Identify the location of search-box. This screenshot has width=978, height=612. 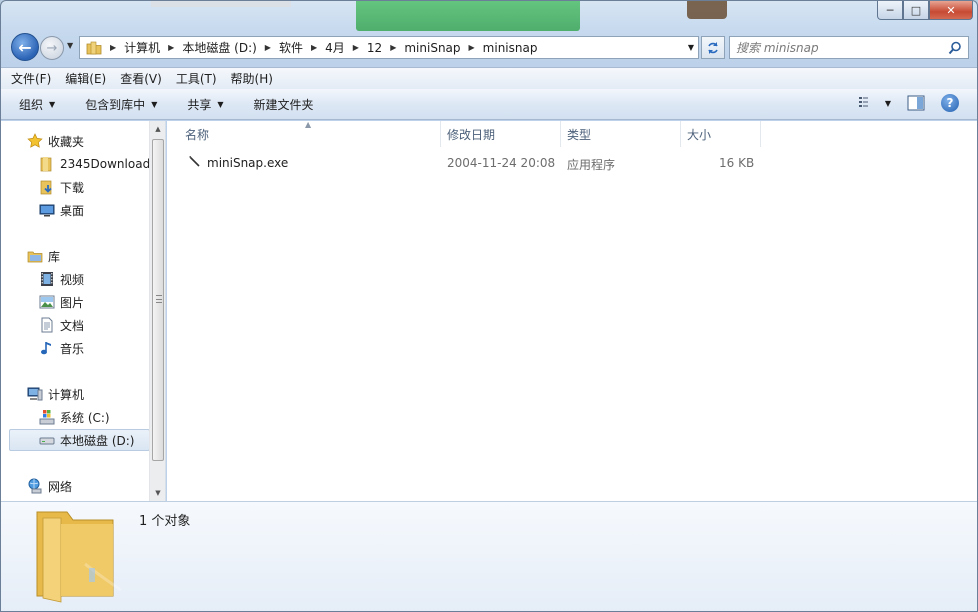
(849, 47).